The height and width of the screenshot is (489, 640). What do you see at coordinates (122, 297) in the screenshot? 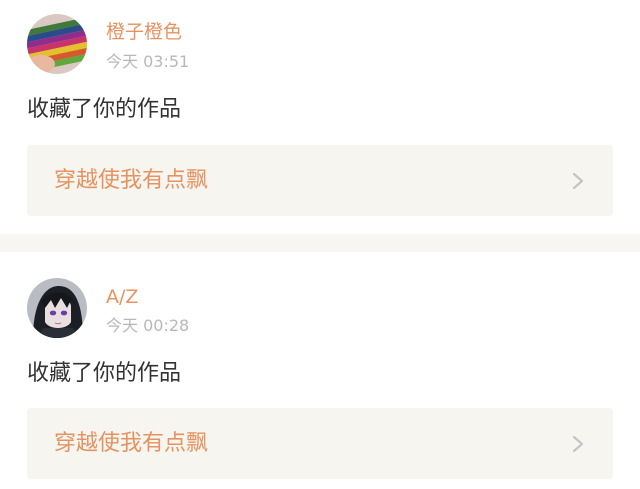
I see `username: A/Z` at bounding box center [122, 297].